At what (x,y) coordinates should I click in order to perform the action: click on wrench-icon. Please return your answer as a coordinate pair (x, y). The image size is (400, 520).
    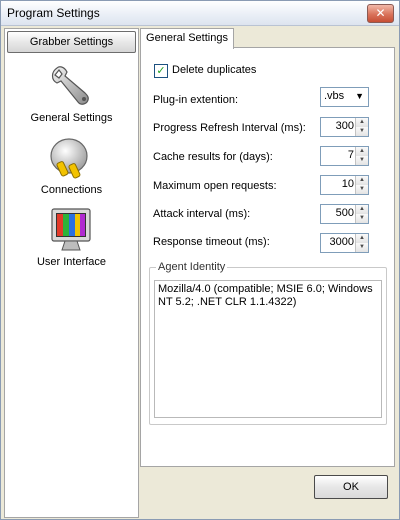
    Looking at the image, I should click on (70, 85).